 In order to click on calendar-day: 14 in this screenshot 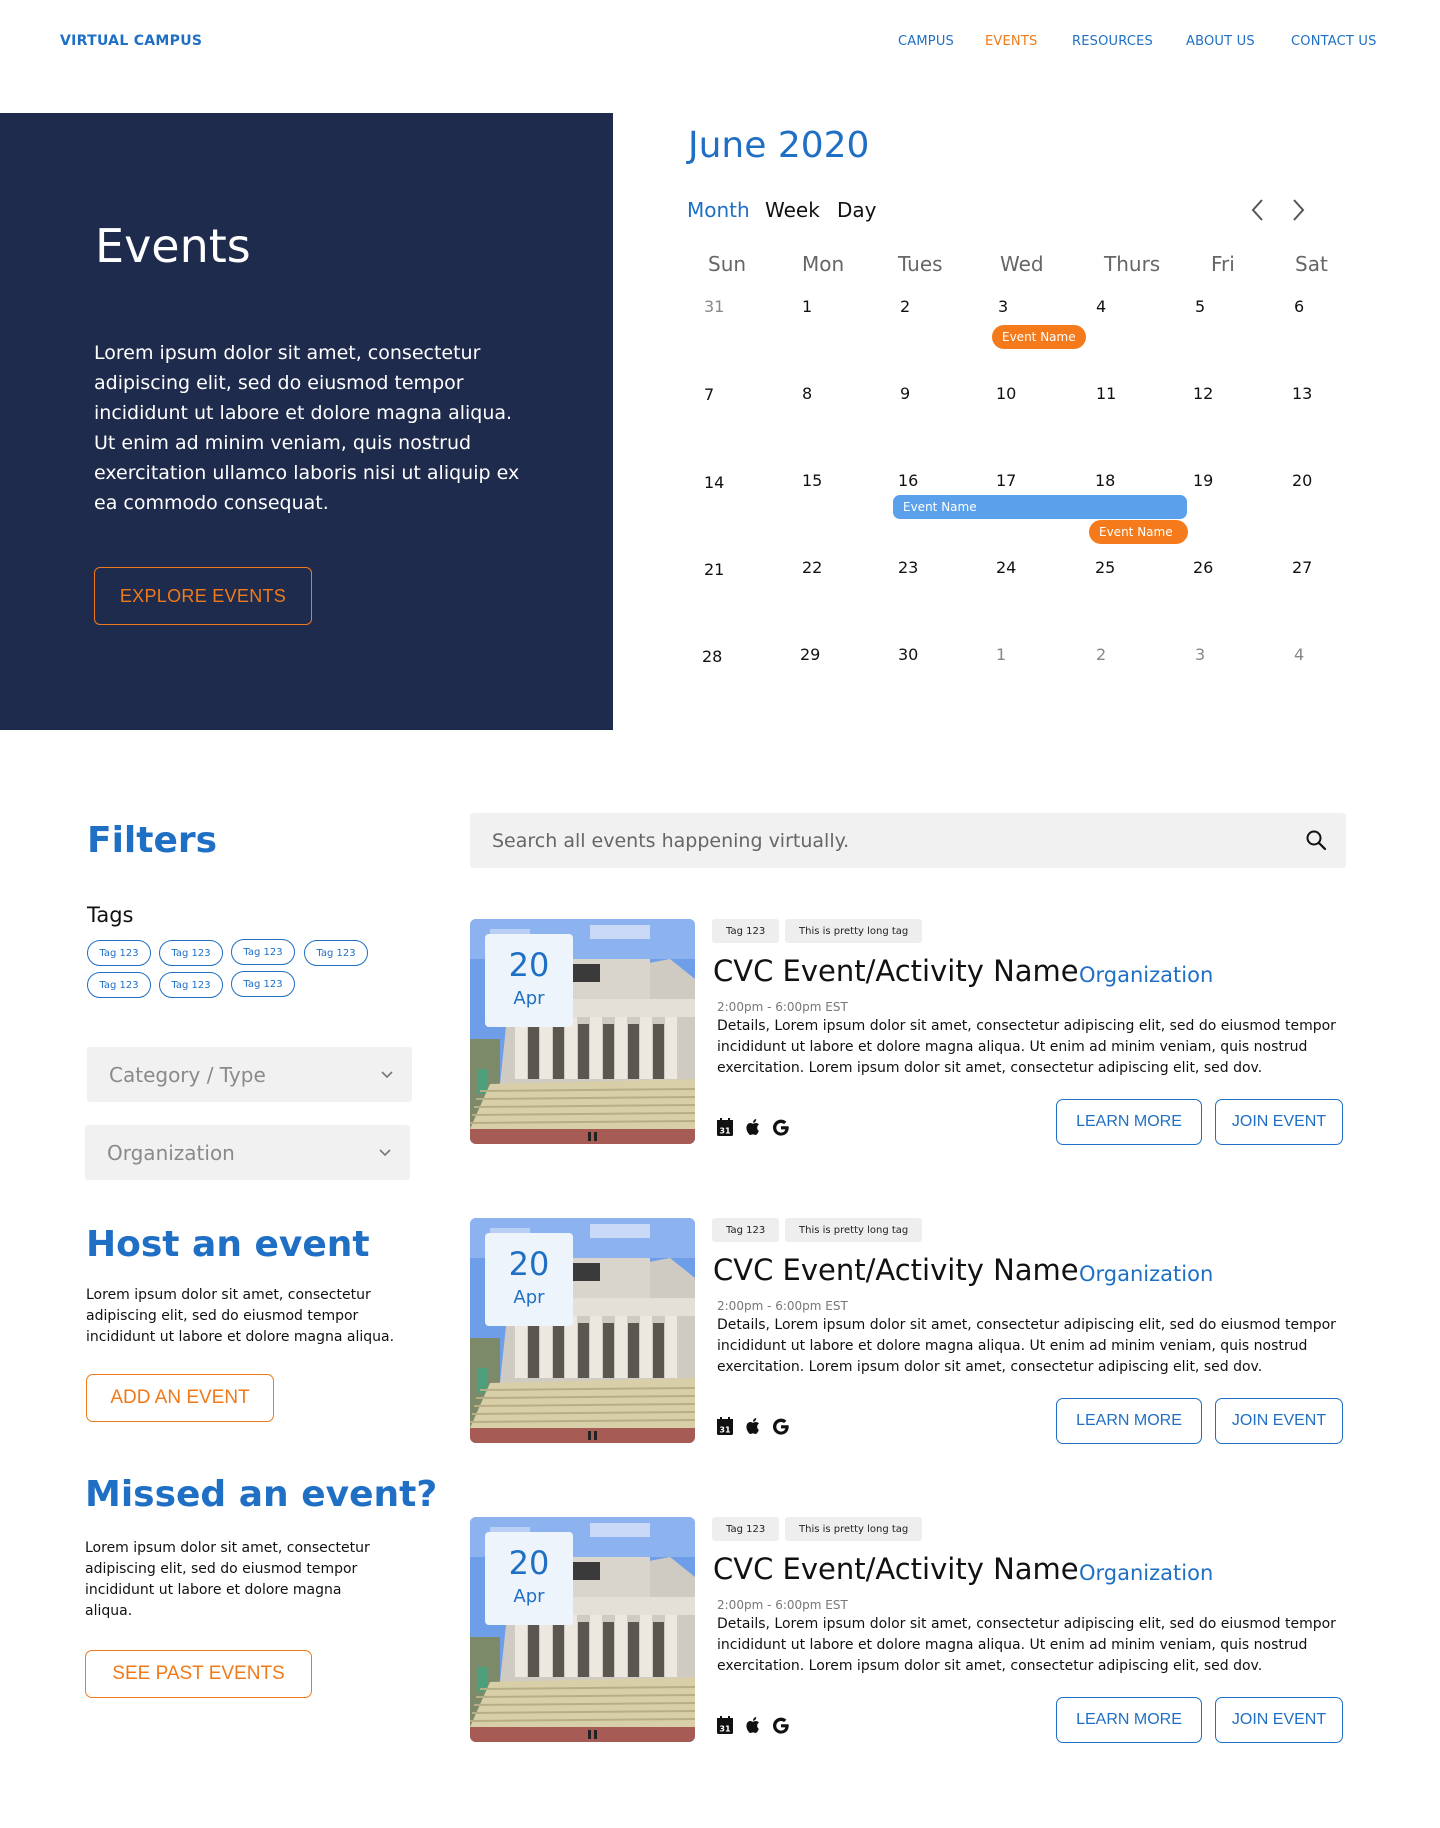, I will do `click(714, 482)`.